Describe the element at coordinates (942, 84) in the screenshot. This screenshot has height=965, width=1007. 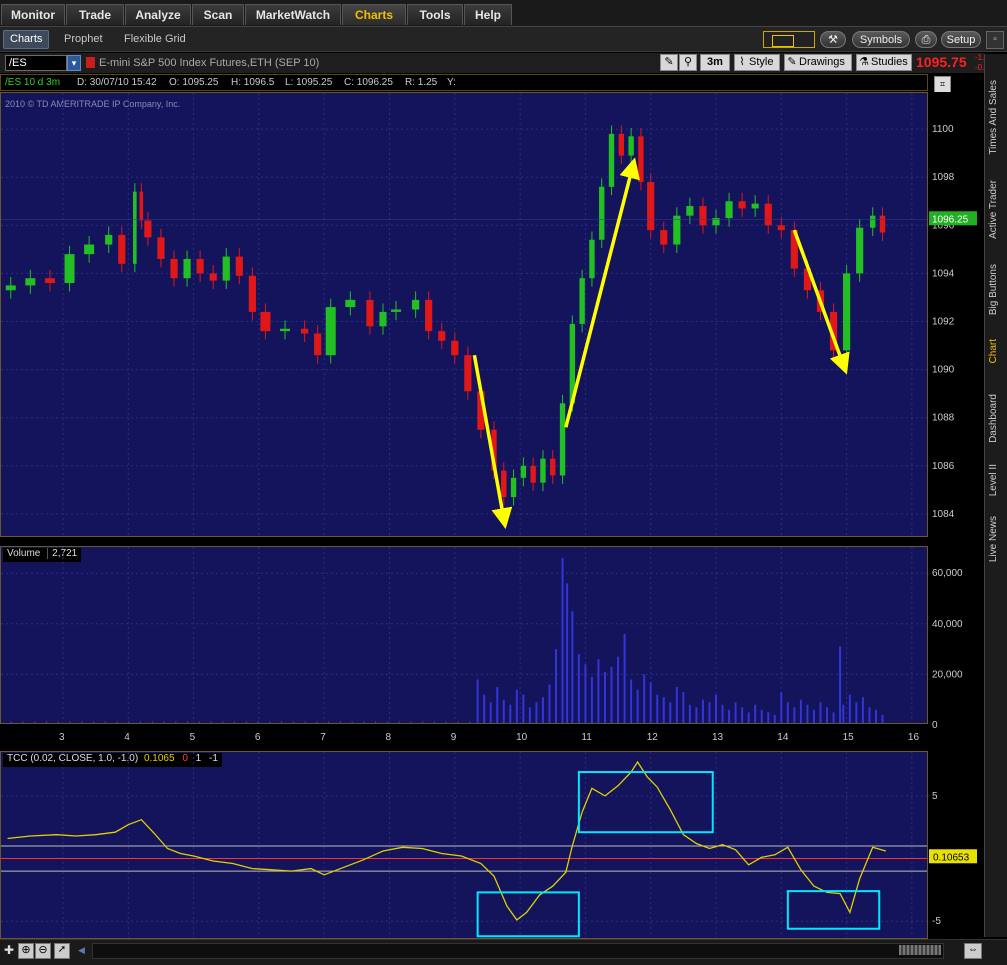
I see `chart-settings-icon: ⌗` at that location.